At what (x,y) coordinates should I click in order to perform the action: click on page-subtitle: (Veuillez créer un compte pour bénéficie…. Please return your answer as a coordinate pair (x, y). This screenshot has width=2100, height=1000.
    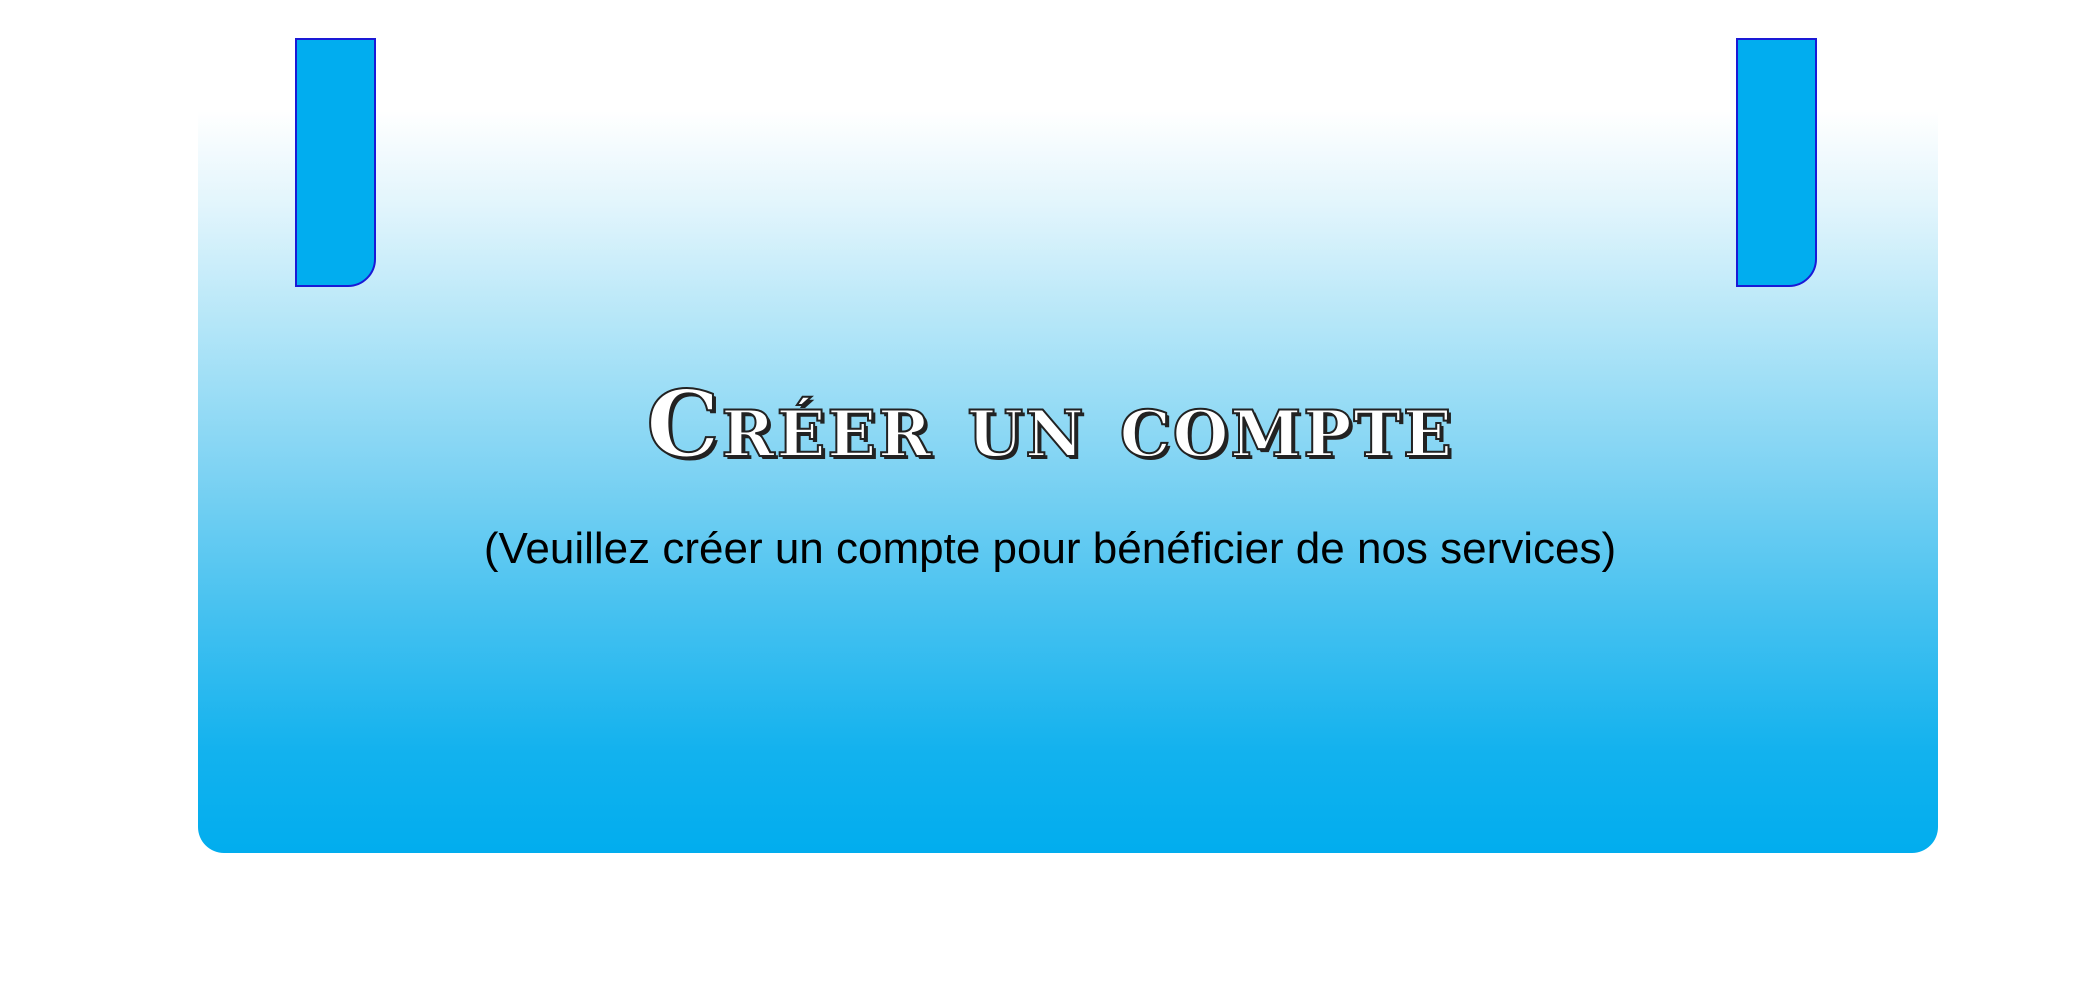
    Looking at the image, I should click on (1050, 548).